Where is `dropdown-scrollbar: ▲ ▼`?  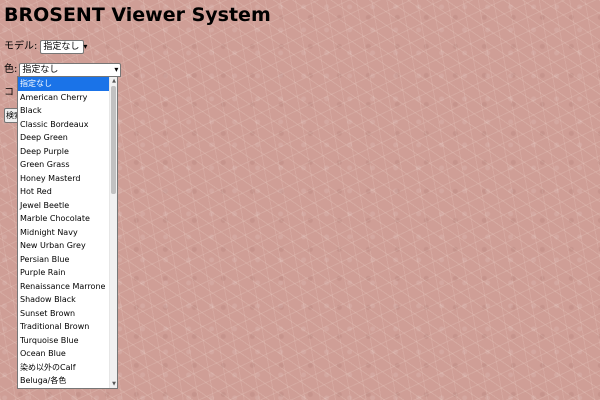
dropdown-scrollbar: ▲ ▼ is located at coordinates (113, 232).